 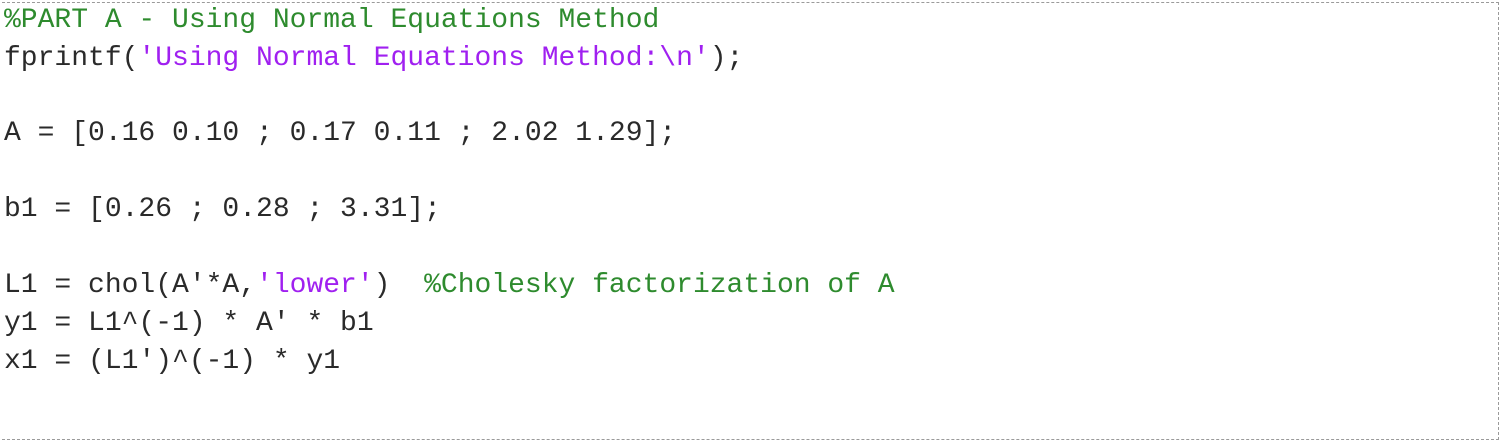 I want to click on code-text: b1 = [0.26 ; 0.28 ; 3.31];, so click(x=222, y=209).